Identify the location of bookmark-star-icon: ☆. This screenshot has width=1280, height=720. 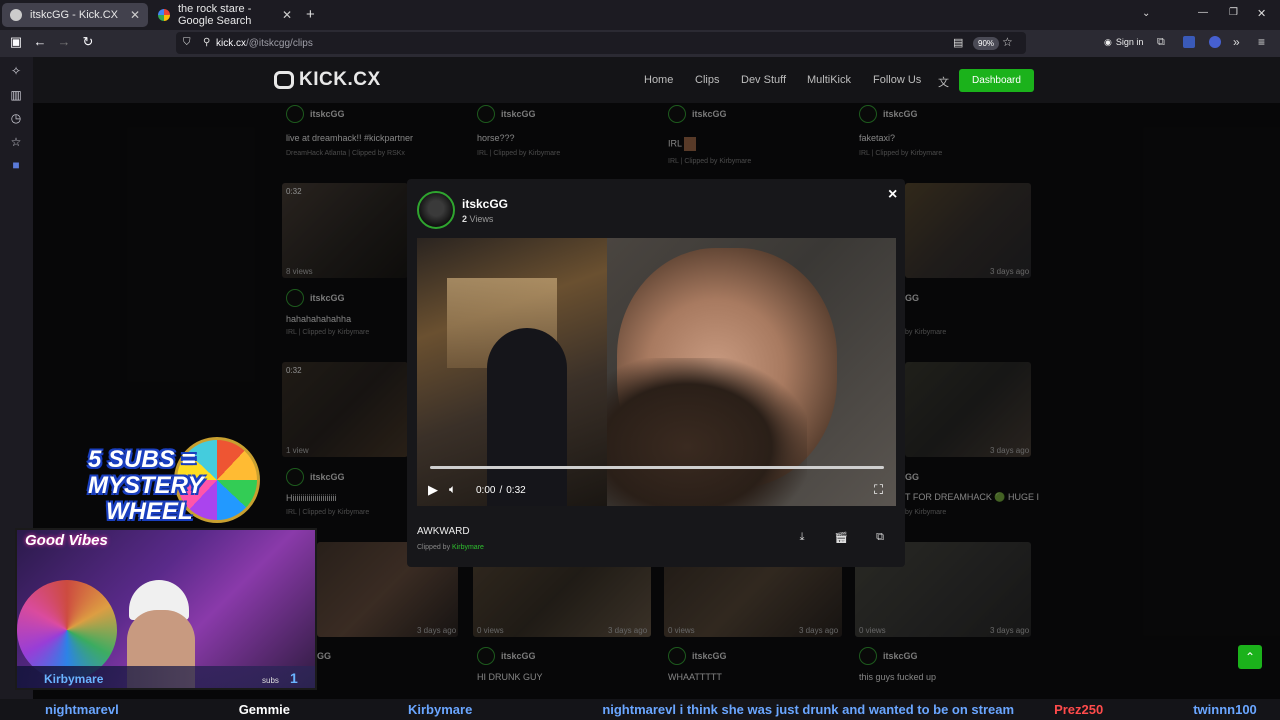
(1007, 42).